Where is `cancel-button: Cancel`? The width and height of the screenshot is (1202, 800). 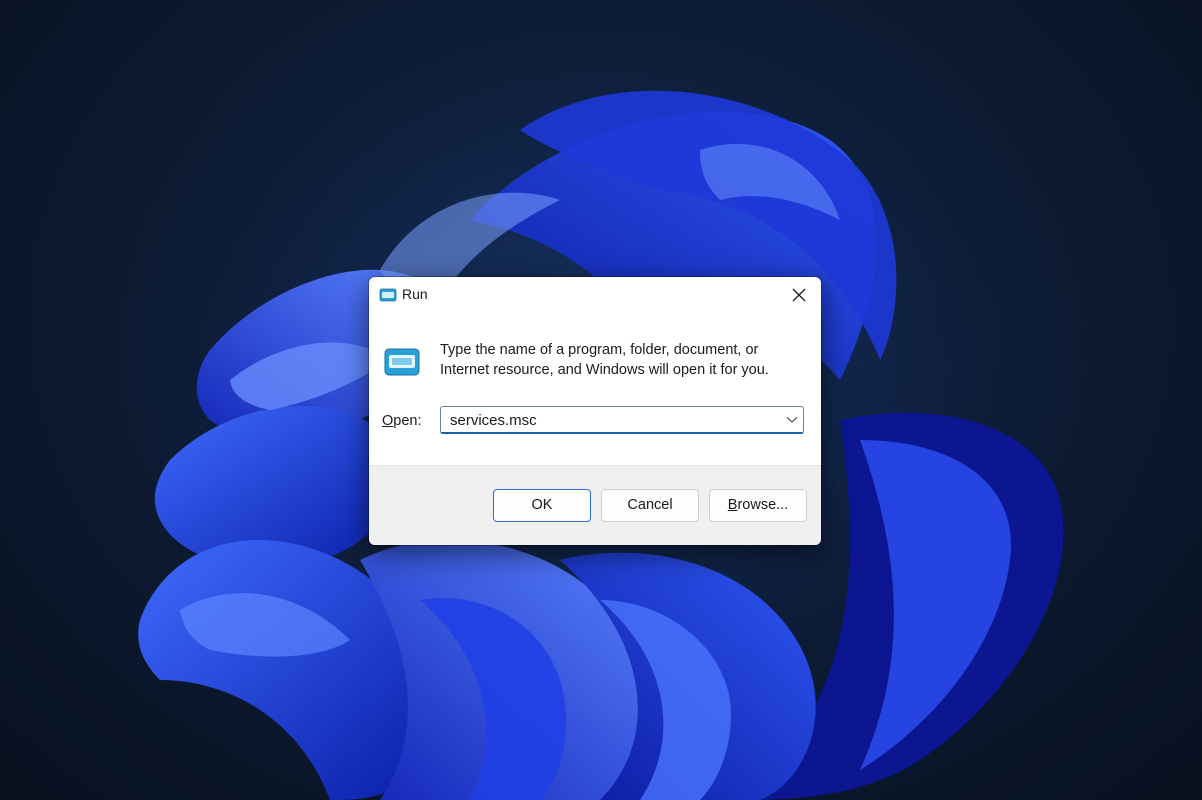 cancel-button: Cancel is located at coordinates (650, 505).